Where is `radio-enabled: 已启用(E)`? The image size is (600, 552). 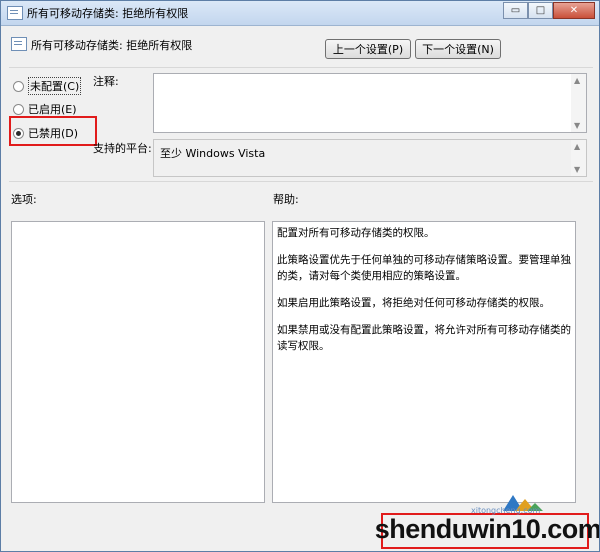
radio-enabled: 已启用(E) is located at coordinates (45, 109).